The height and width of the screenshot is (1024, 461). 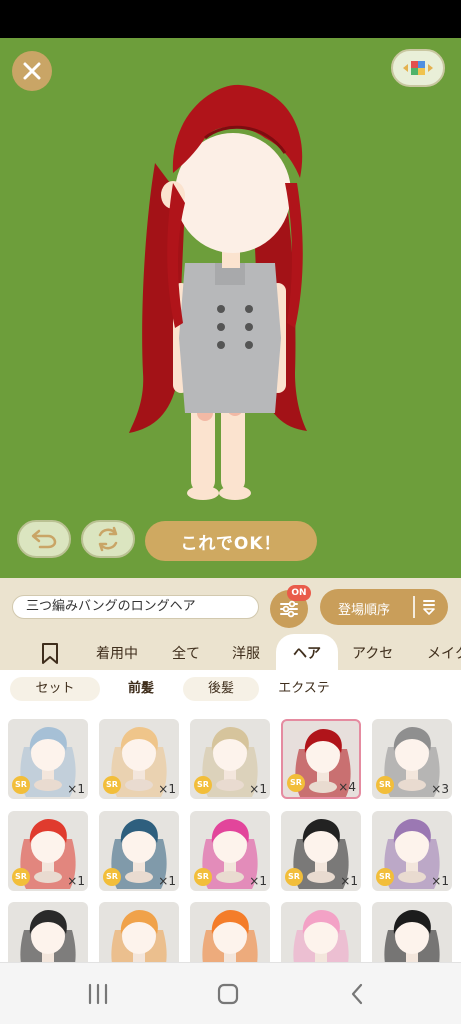 I want to click on tab-makeup: メイク, so click(x=444, y=652).